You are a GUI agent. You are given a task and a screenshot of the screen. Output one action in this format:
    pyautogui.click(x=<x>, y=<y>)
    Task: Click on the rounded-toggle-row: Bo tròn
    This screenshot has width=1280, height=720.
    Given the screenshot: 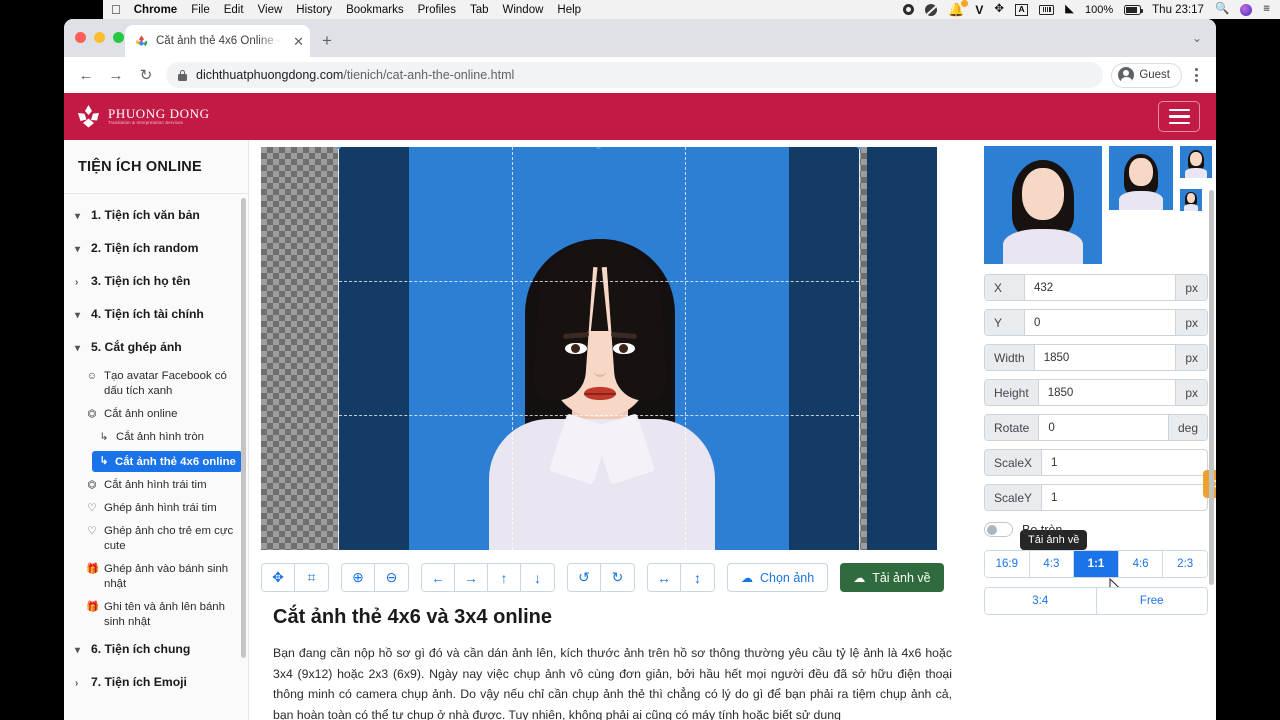 What is the action you would take?
    pyautogui.click(x=1096, y=529)
    